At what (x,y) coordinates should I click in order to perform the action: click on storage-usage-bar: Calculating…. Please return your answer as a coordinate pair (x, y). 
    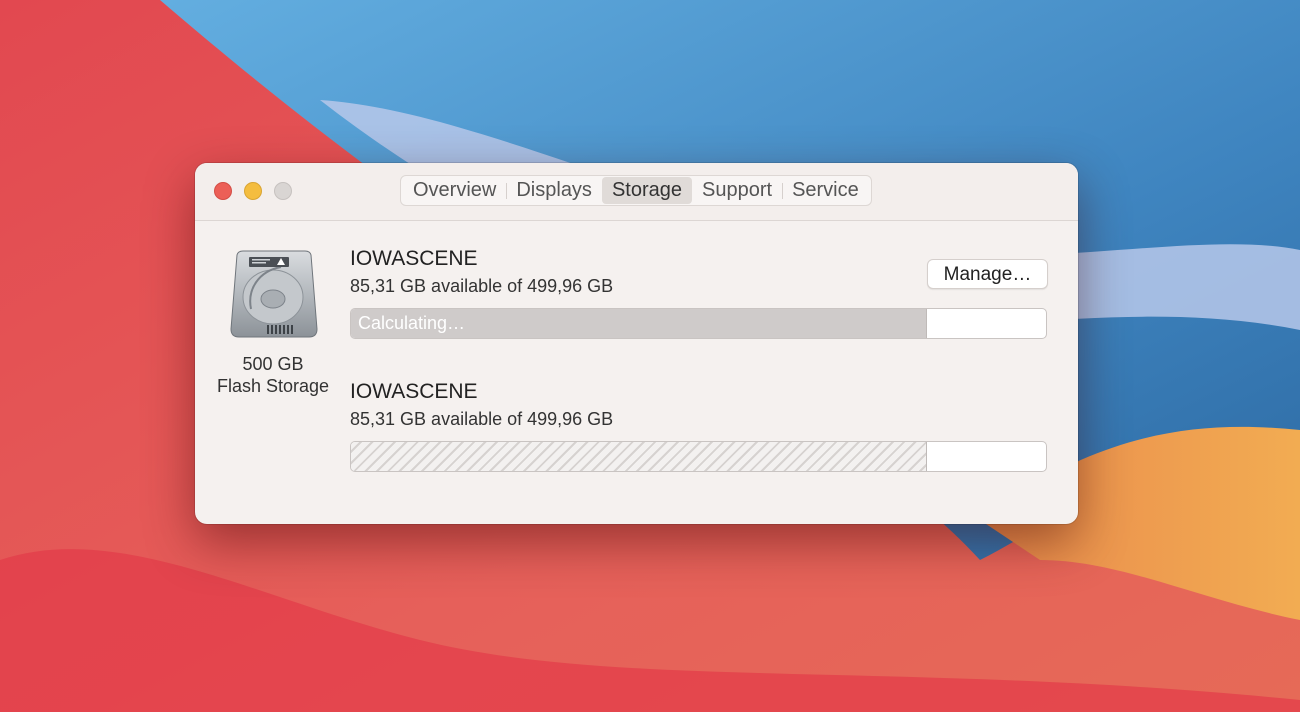
    Looking at the image, I should click on (698, 323).